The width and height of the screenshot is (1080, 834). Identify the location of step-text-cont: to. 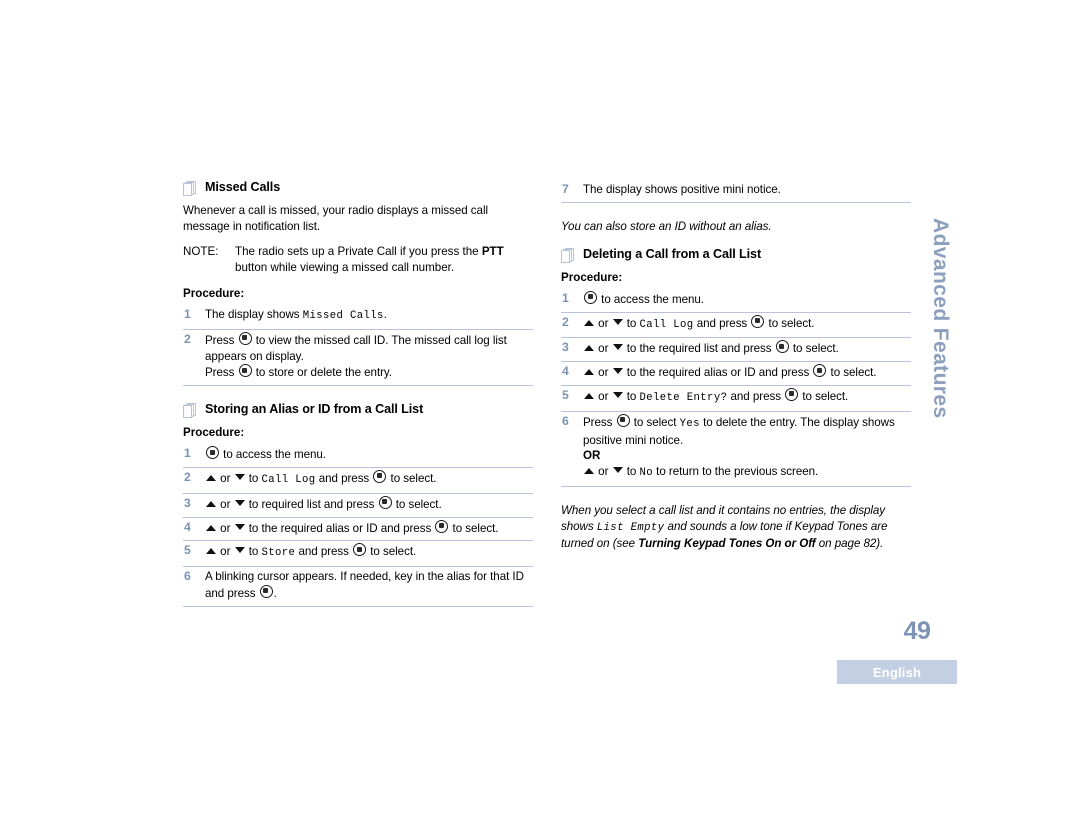
(253, 478).